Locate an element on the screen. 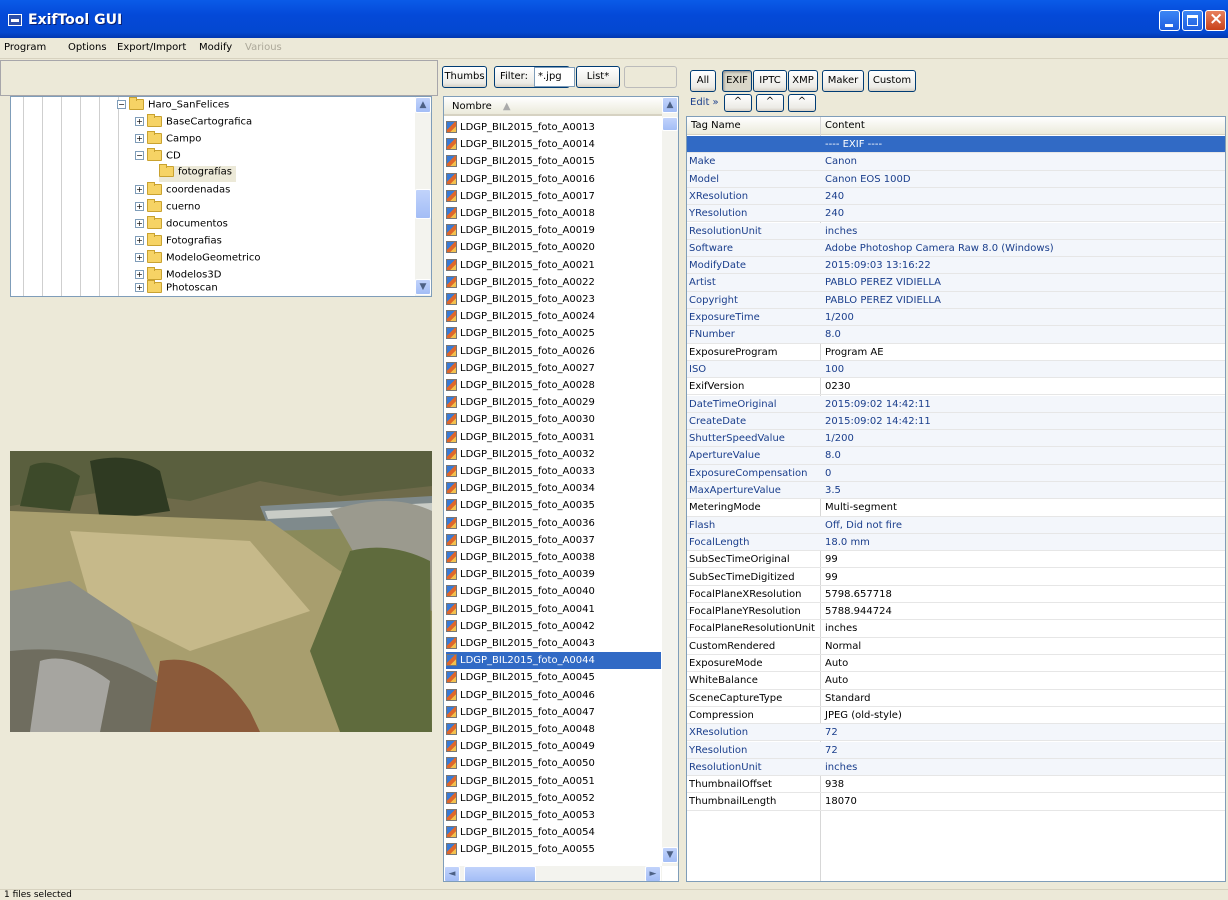 The width and height of the screenshot is (1228, 900). table-row: ApertureValue 8.0 is located at coordinates (956, 456).